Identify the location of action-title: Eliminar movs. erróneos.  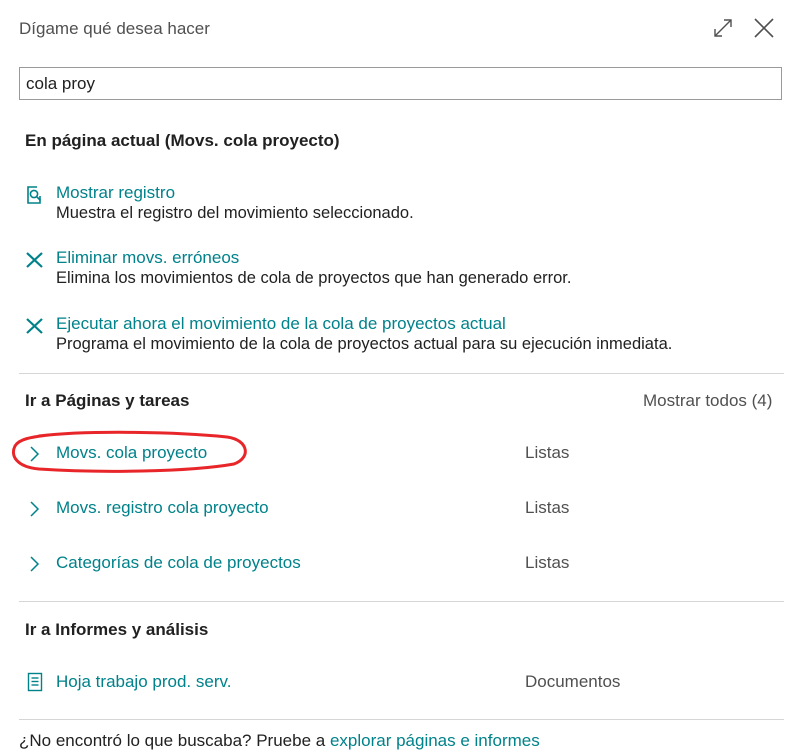
(147, 258).